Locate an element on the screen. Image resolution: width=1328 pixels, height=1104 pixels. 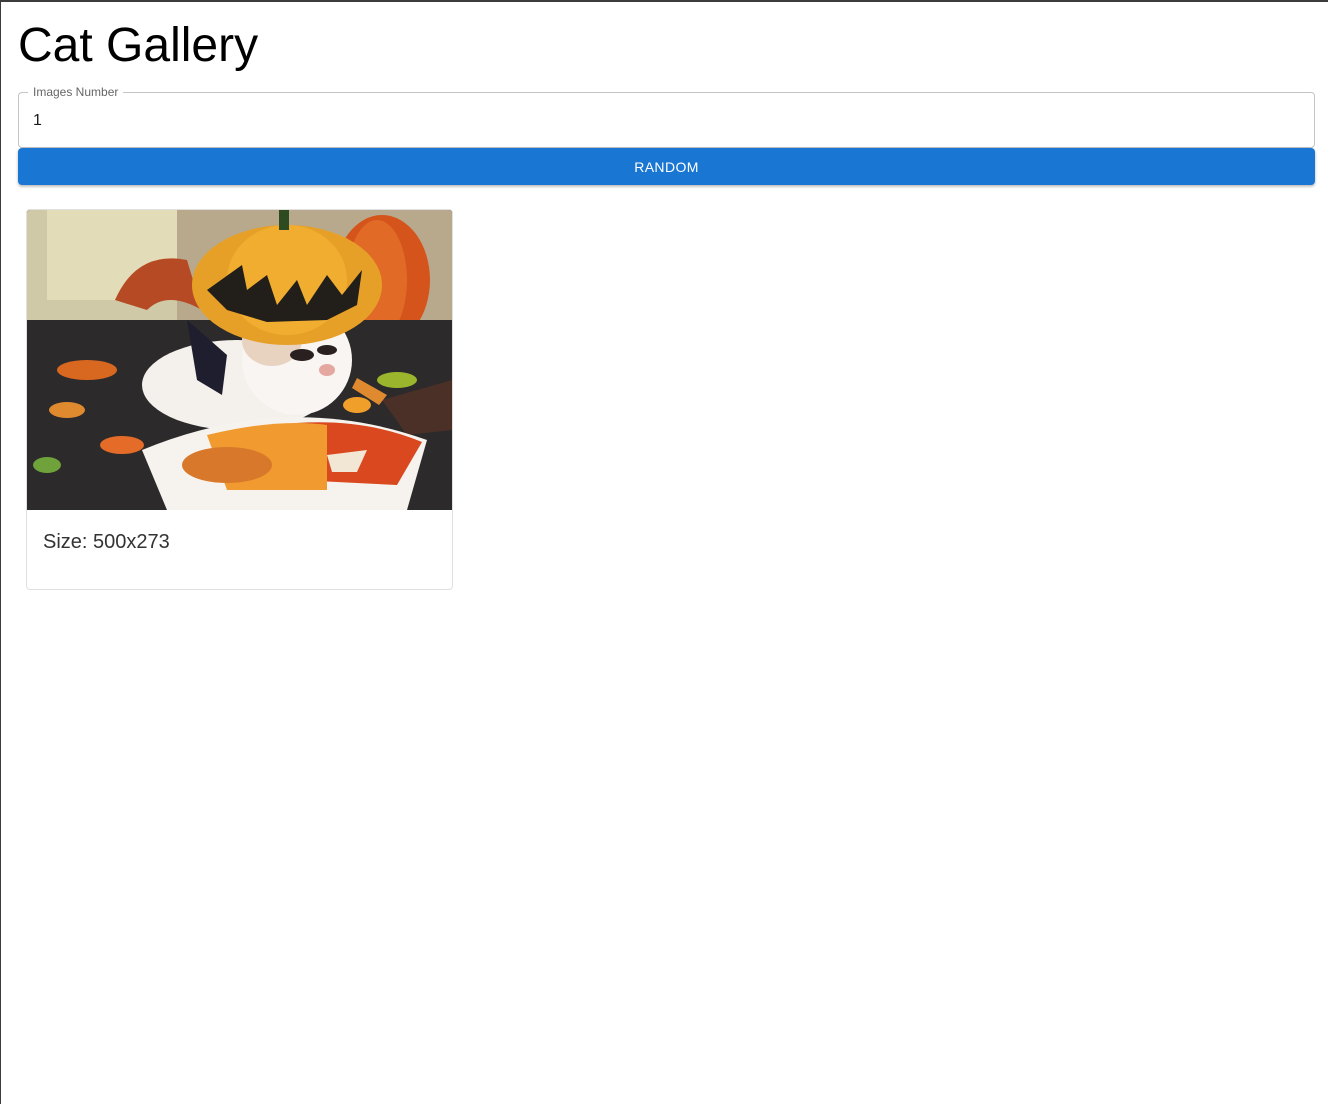
cat-photo-illustration is located at coordinates (239, 360).